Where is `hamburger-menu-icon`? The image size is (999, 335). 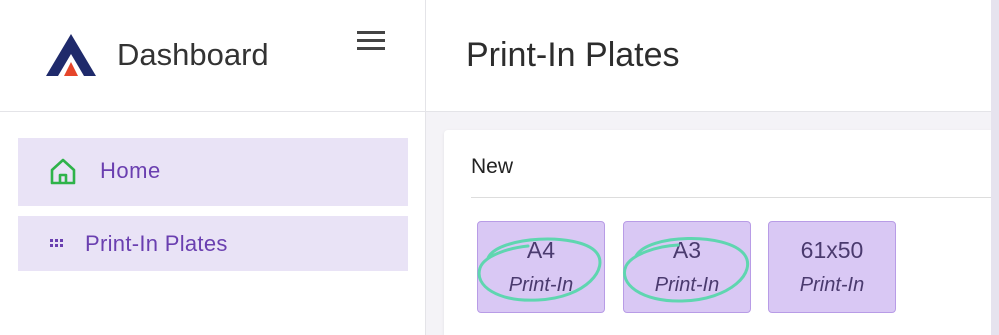 hamburger-menu-icon is located at coordinates (371, 41).